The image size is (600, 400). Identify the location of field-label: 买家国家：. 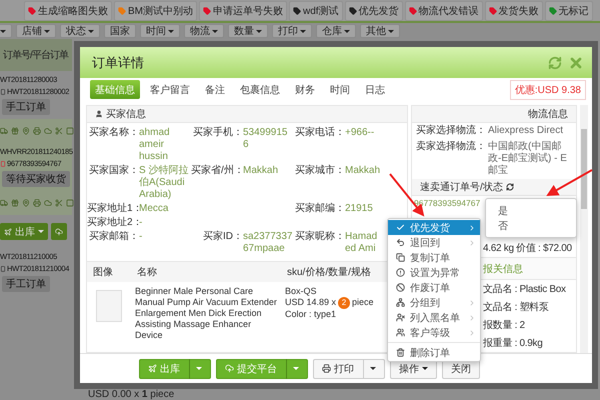
(113, 171).